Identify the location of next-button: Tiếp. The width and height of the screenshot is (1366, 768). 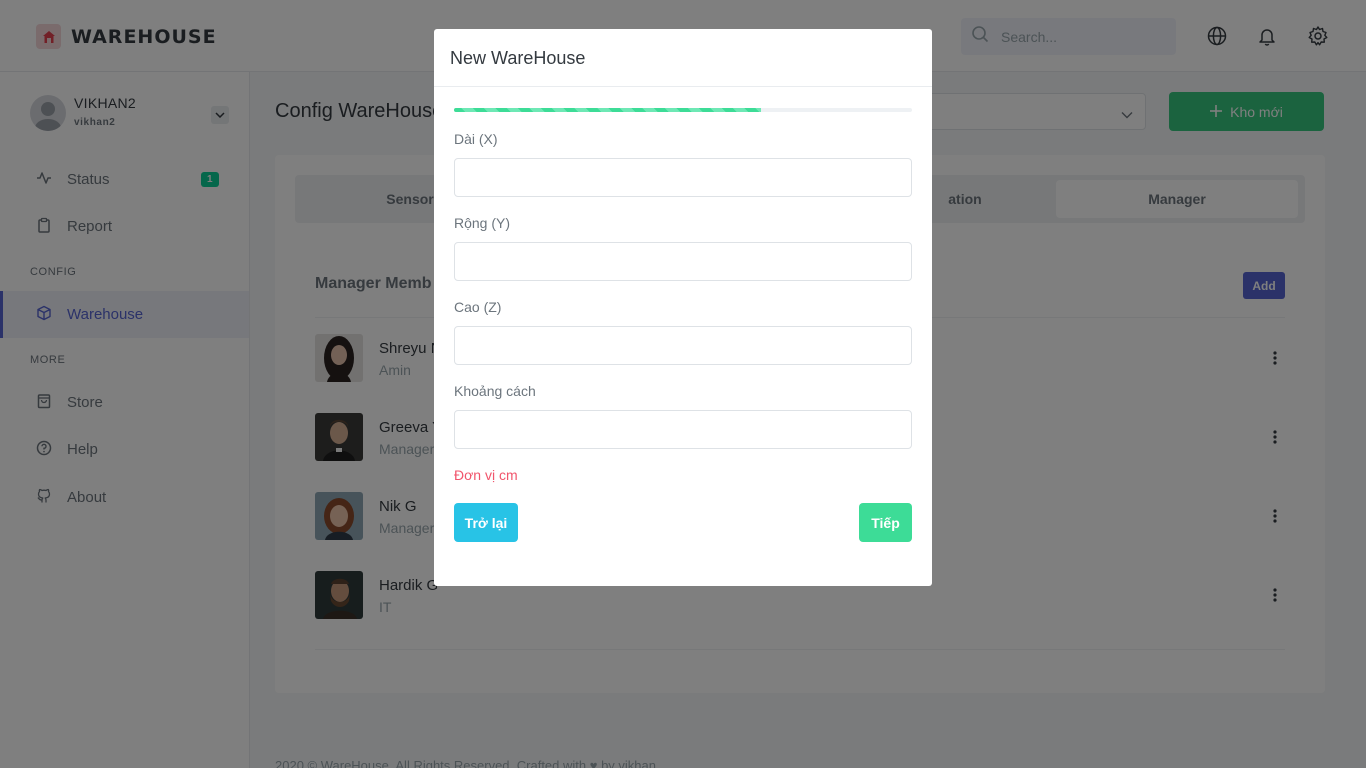
(885, 522).